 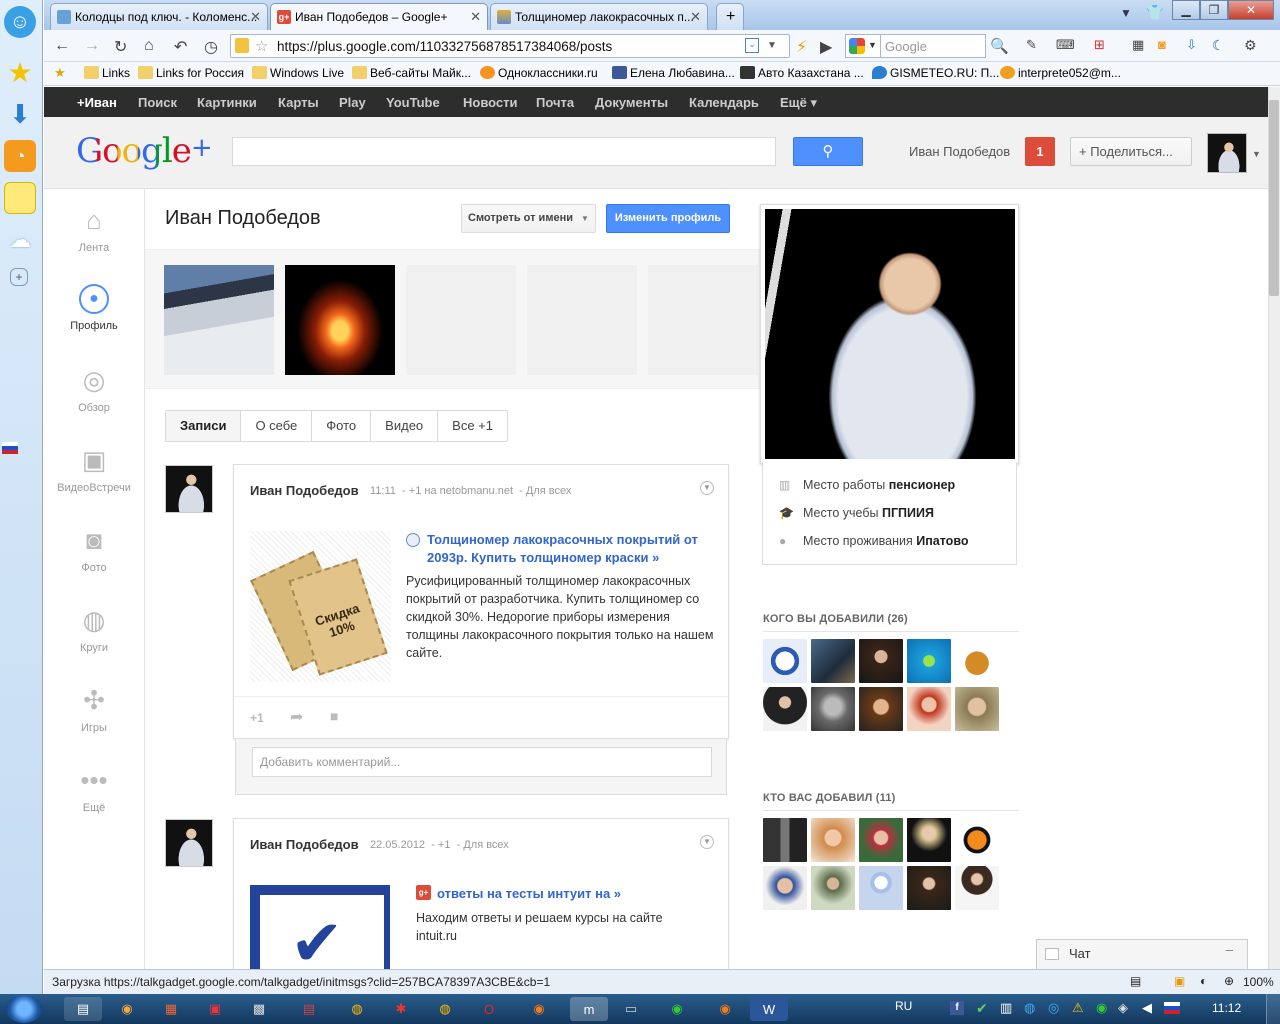 I want to click on gbar-more: Ещё ▾, so click(x=798, y=103).